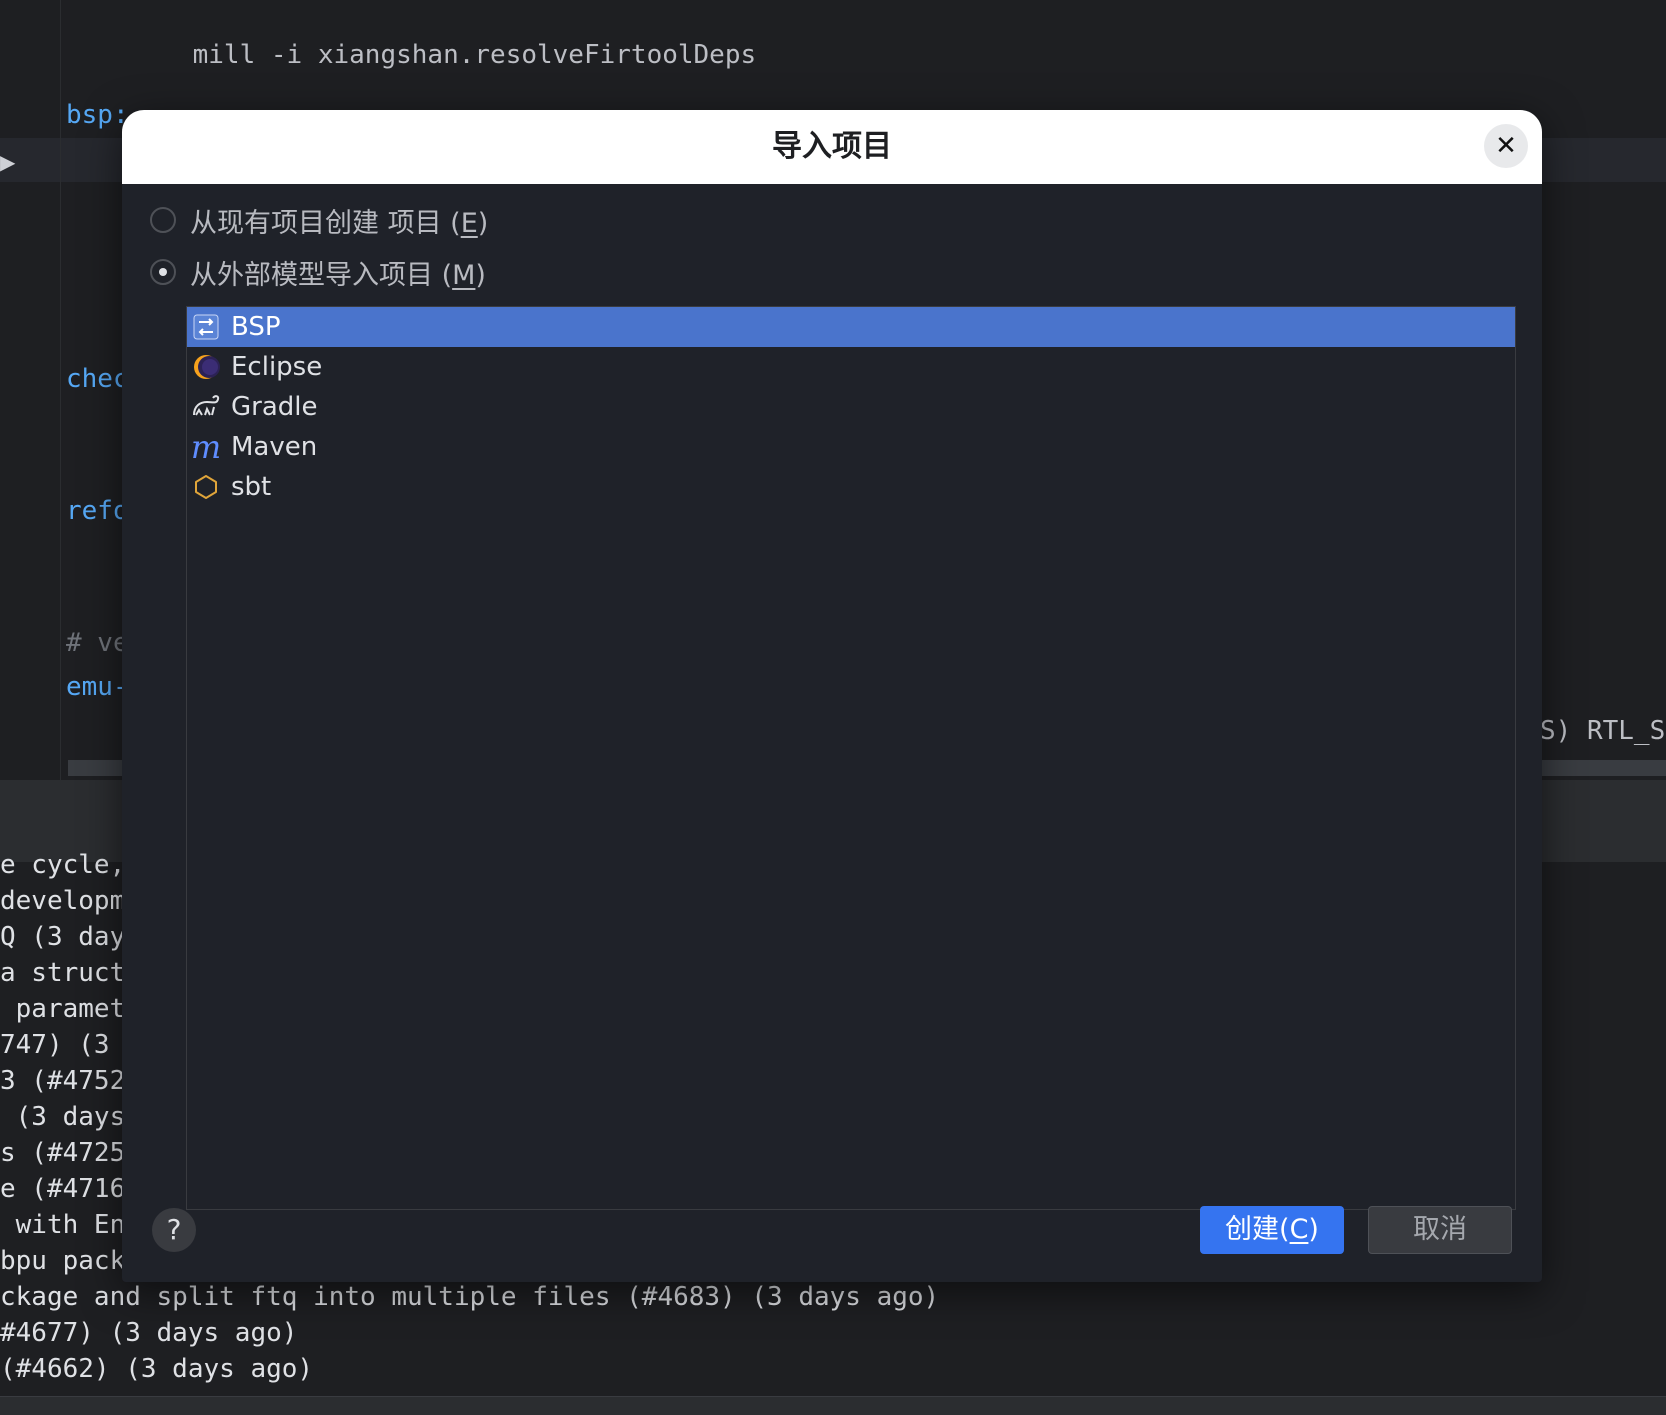  What do you see at coordinates (63, 1117) in the screenshot?
I see `log-line: (3 days` at bounding box center [63, 1117].